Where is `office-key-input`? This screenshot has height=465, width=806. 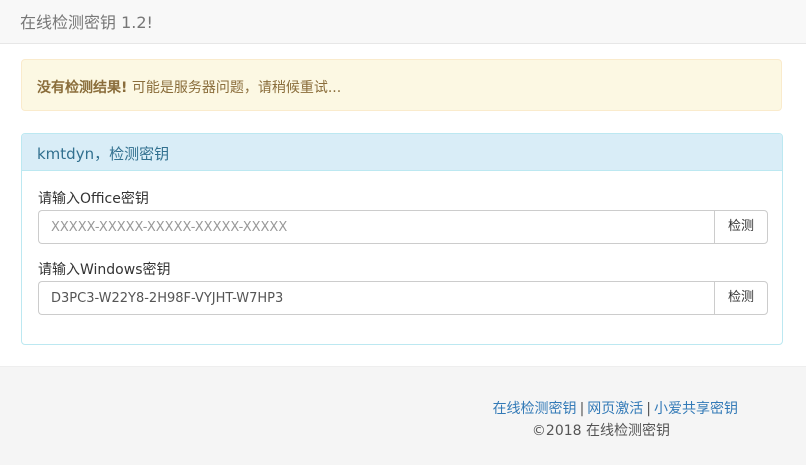 office-key-input is located at coordinates (376, 227).